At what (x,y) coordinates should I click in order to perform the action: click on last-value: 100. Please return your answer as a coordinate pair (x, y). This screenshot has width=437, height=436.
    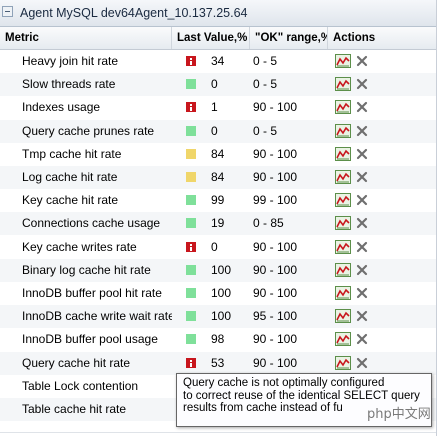
    Looking at the image, I should click on (221, 293).